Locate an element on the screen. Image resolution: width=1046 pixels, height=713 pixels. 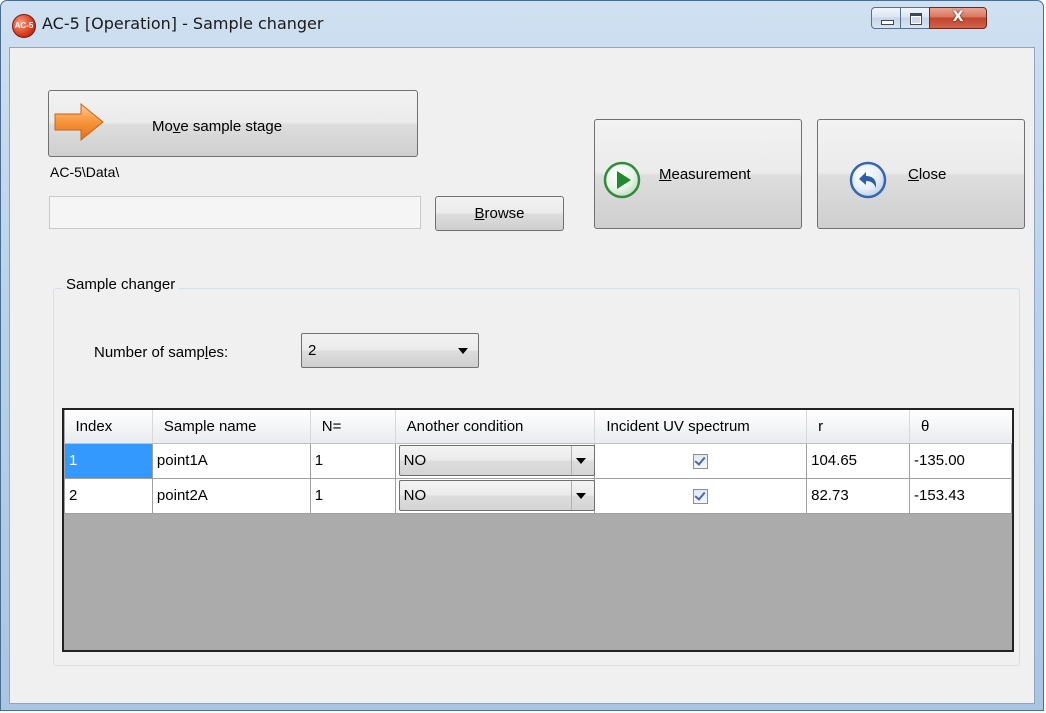
close-button: Close is located at coordinates (921, 174).